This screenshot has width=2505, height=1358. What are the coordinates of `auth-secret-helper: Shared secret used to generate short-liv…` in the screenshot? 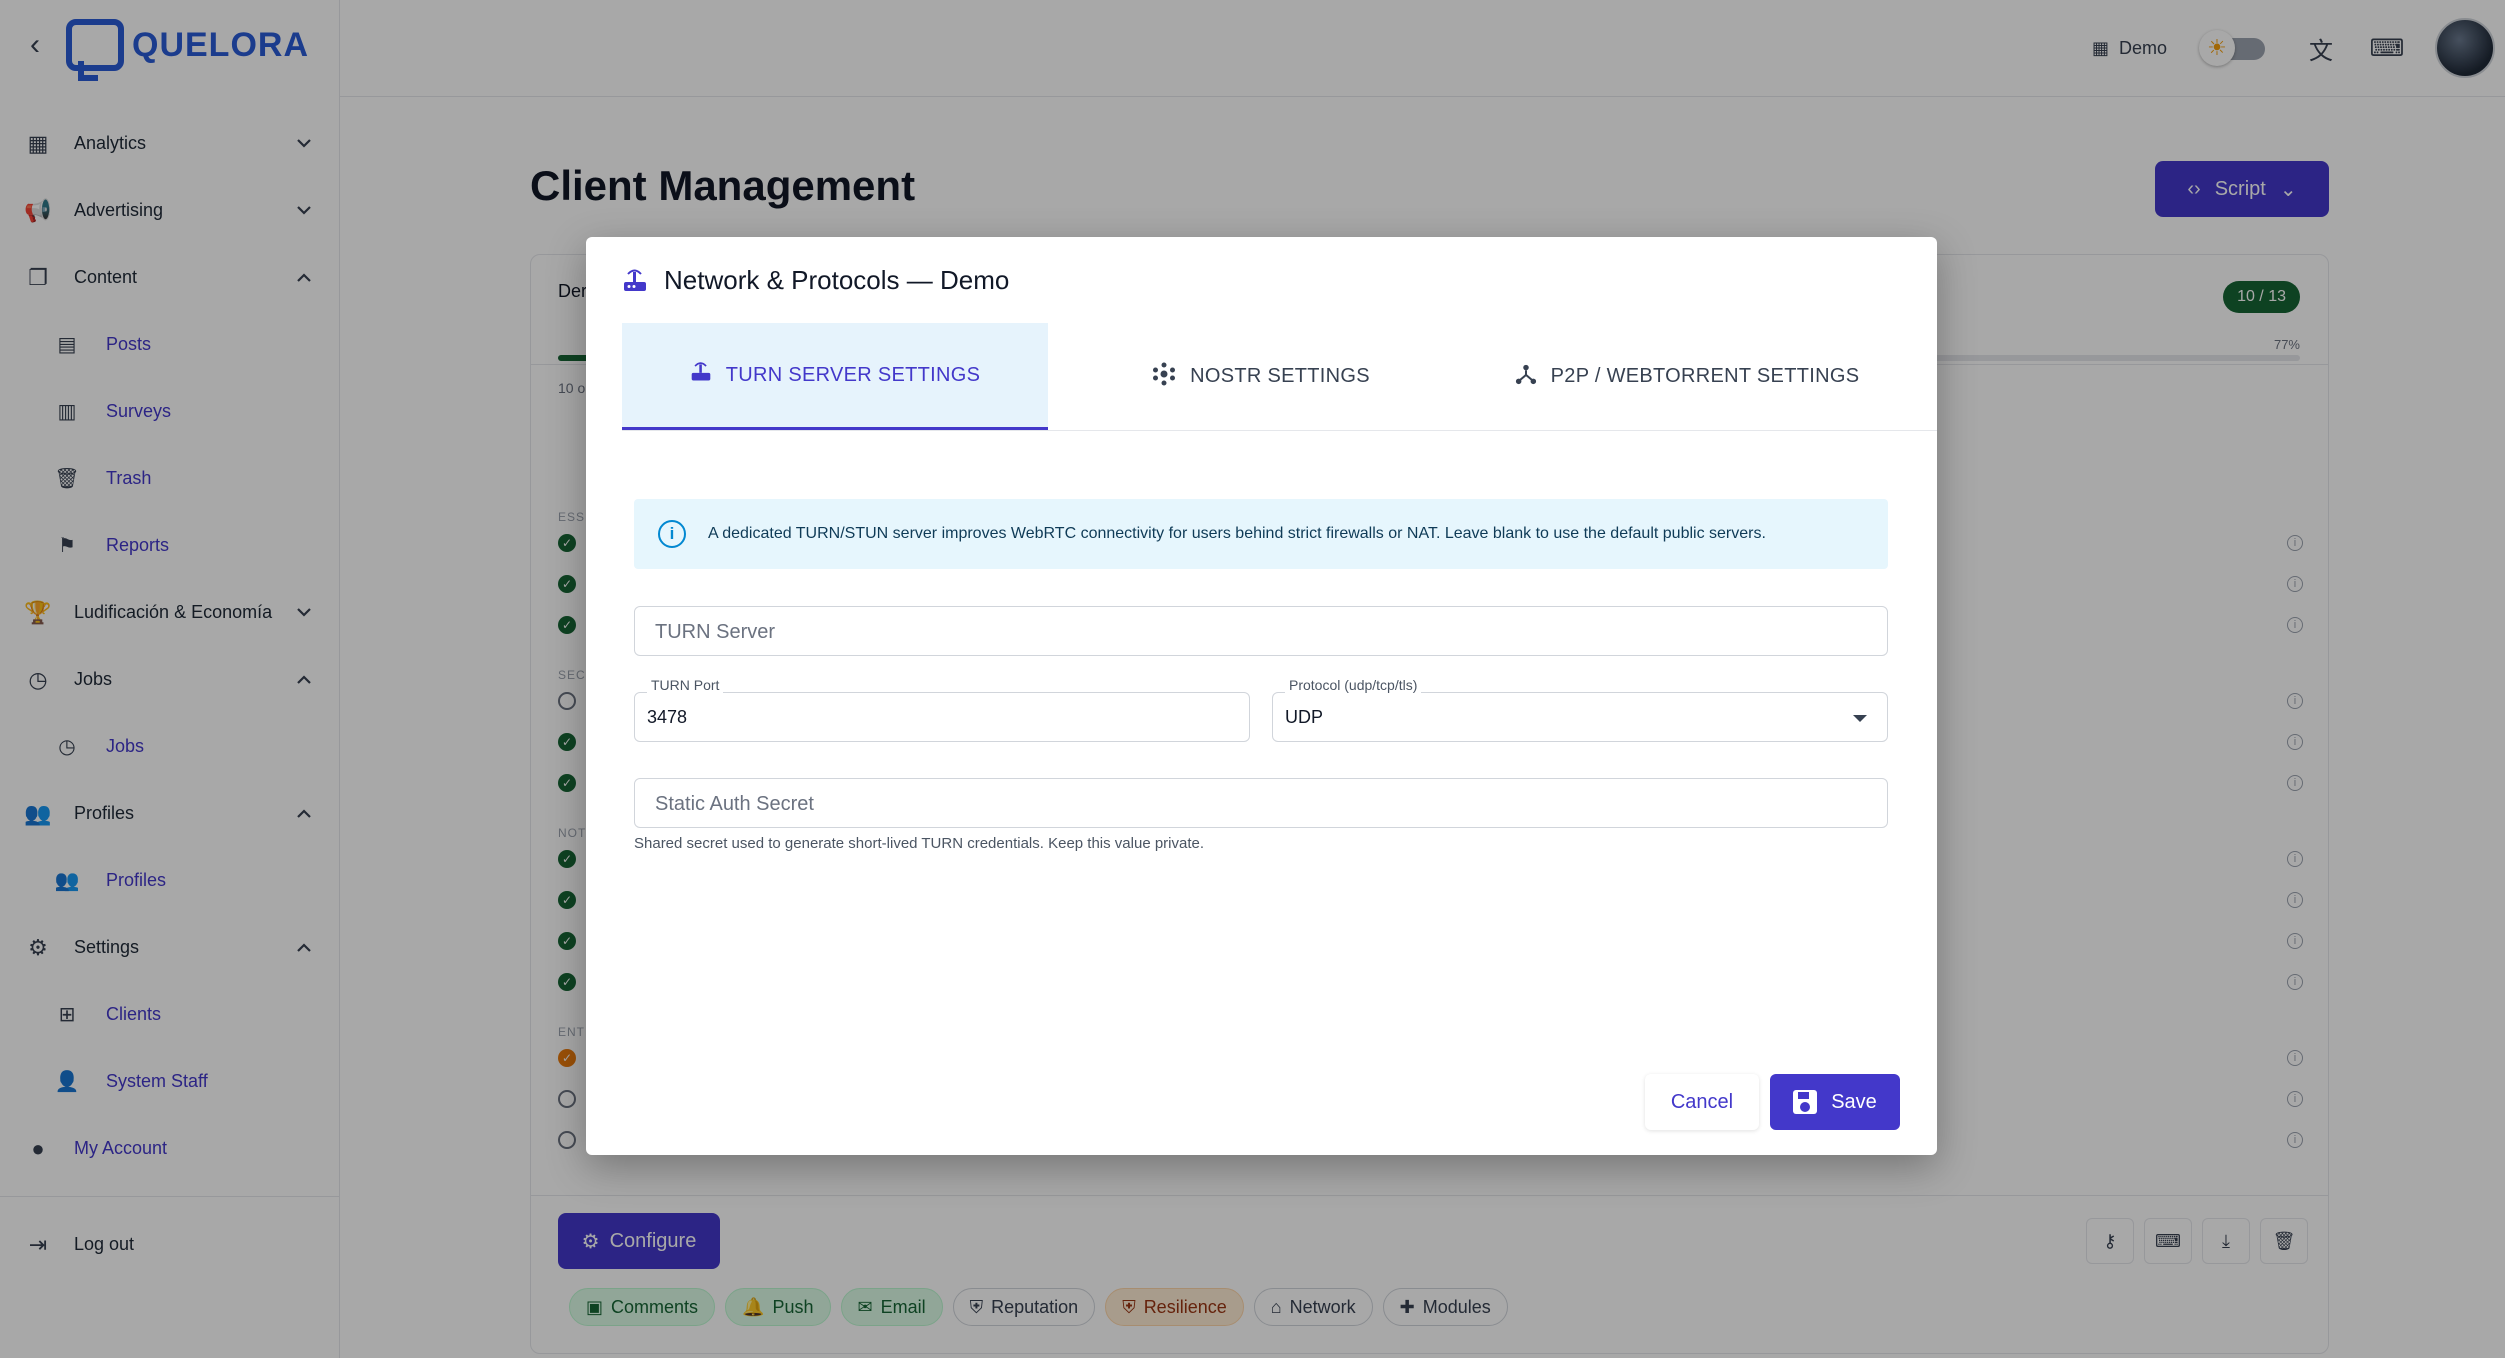 It's located at (919, 843).